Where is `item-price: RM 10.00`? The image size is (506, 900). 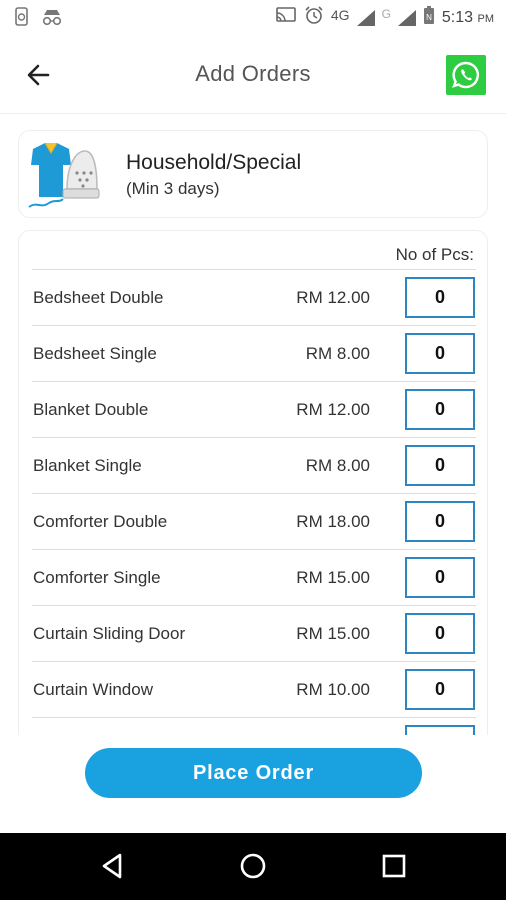 item-price: RM 10.00 is located at coordinates (333, 689).